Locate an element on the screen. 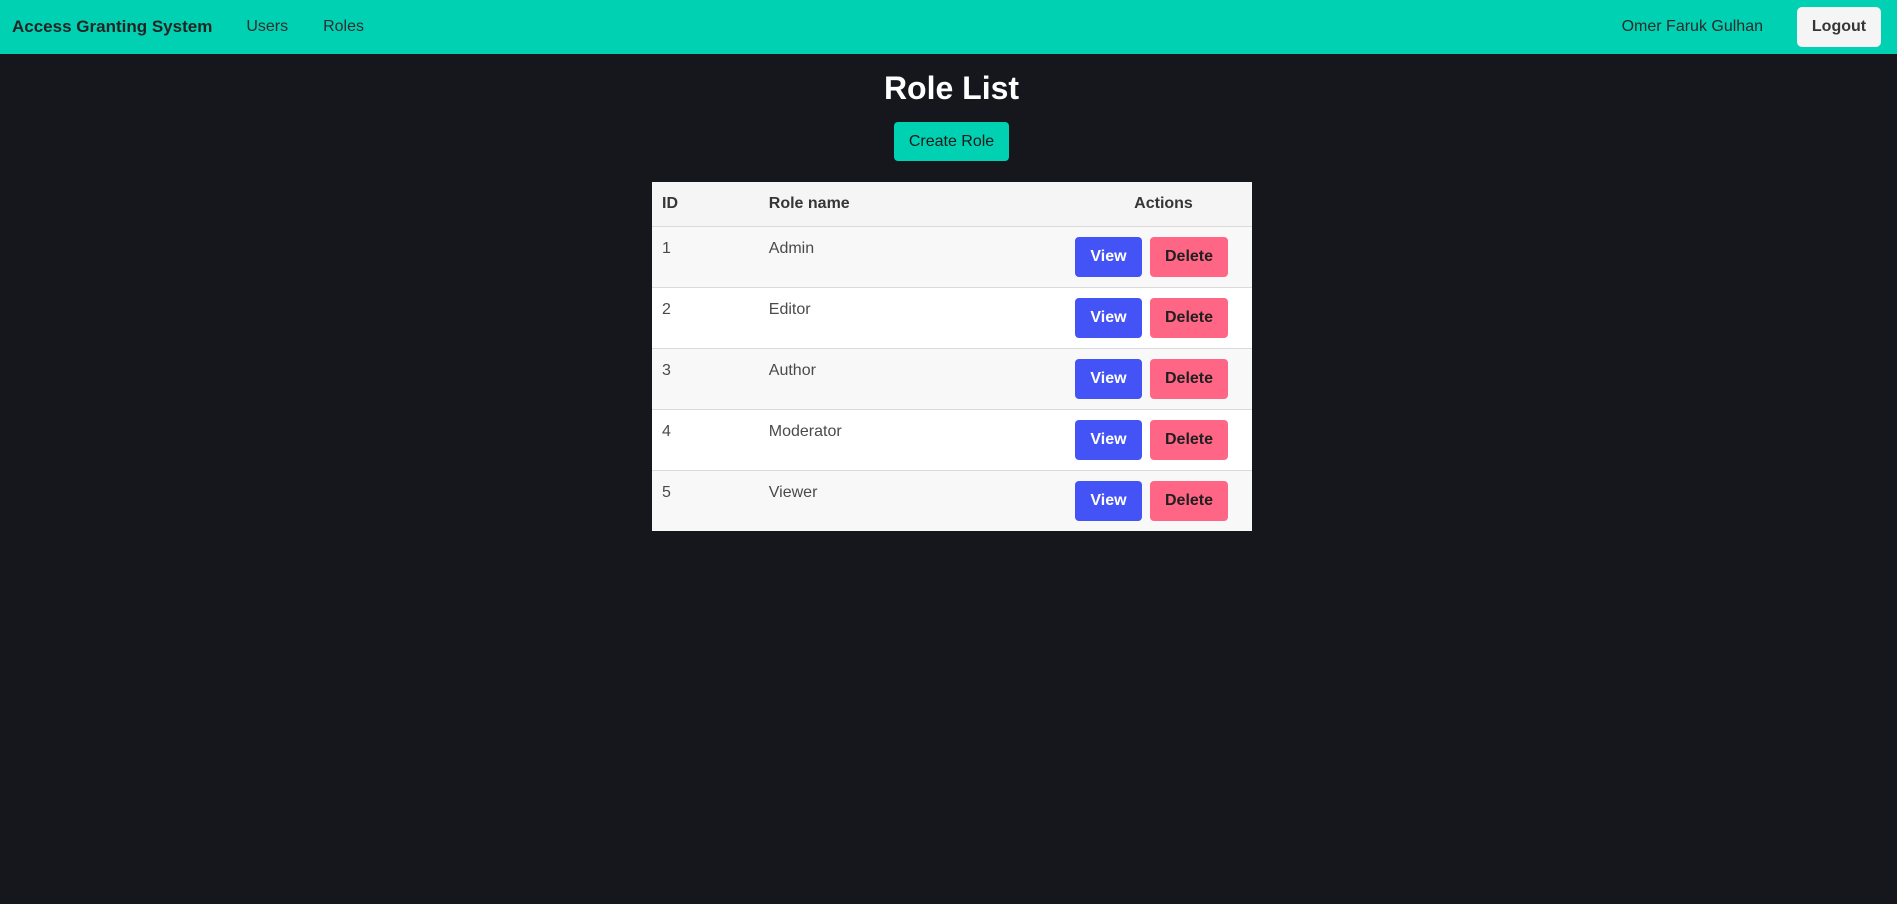 The height and width of the screenshot is (904, 1897). role-id: 2 is located at coordinates (705, 318).